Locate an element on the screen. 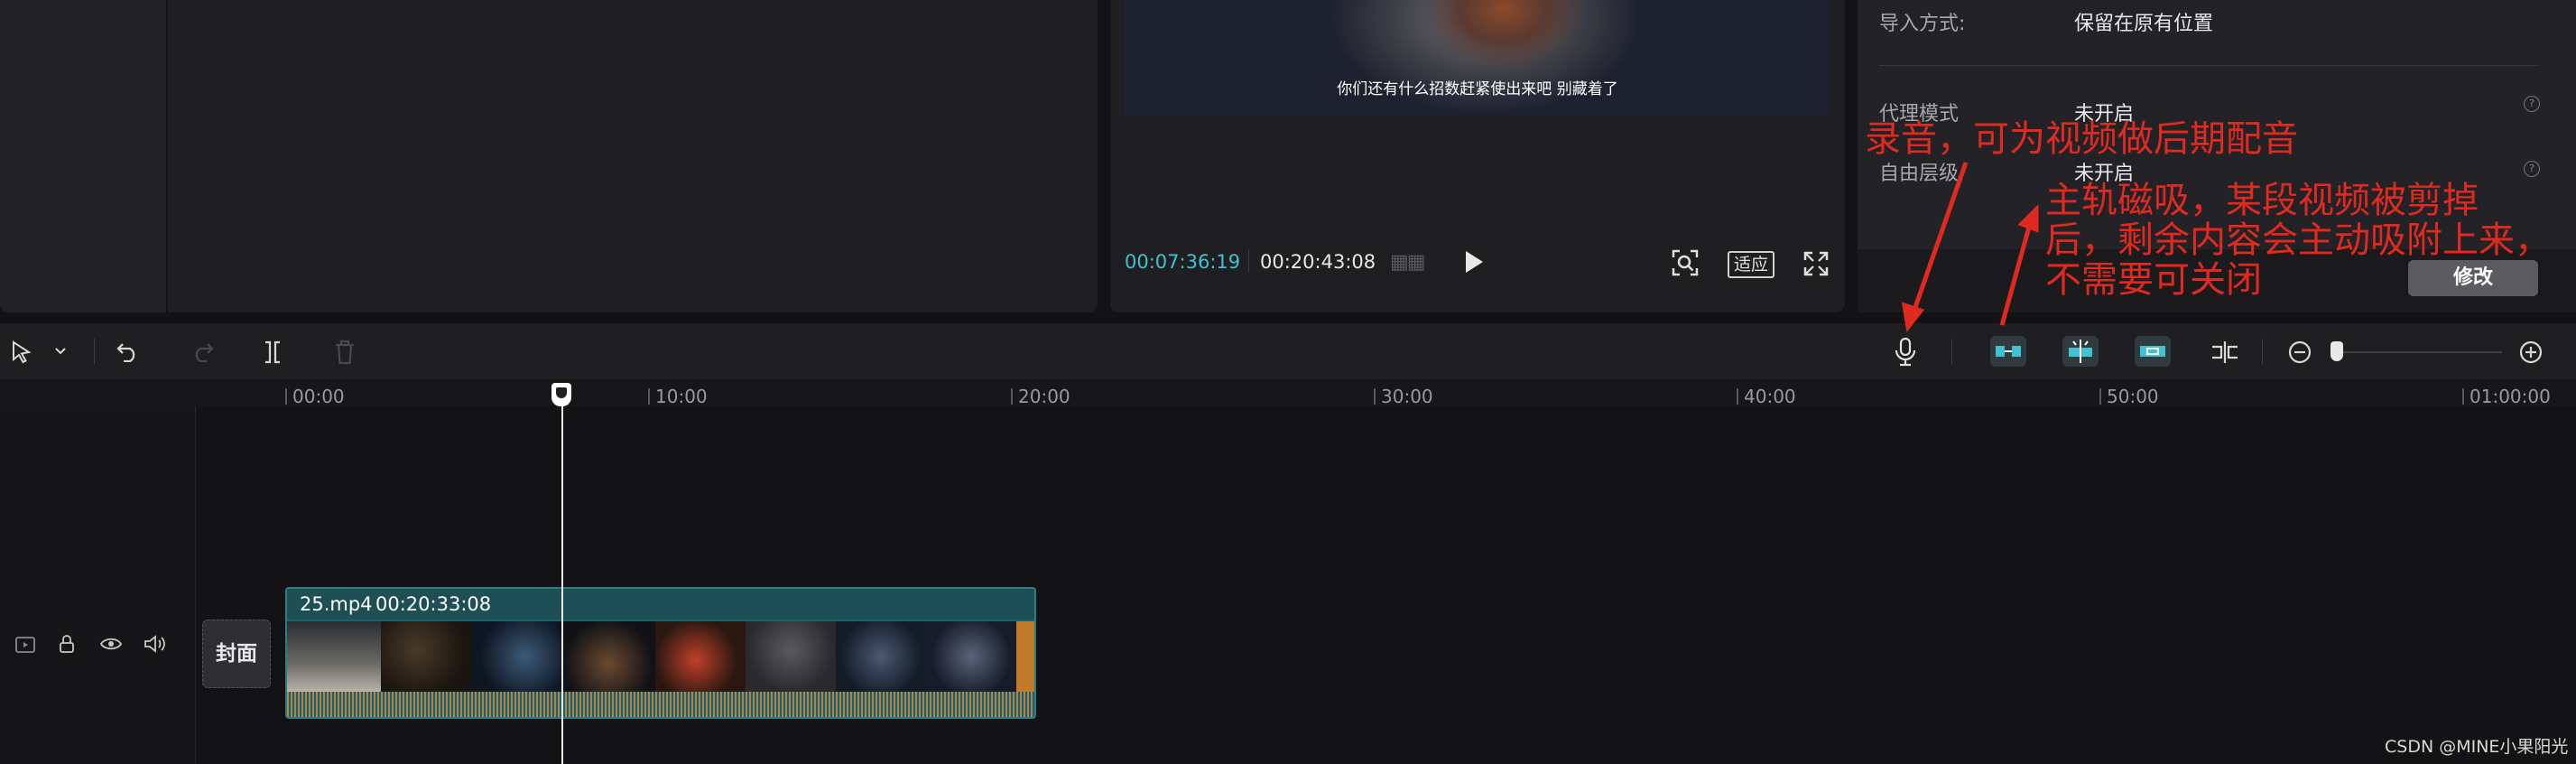 Image resolution: width=2576 pixels, height=764 pixels. fit-ratio-button: 适应 is located at coordinates (1751, 264).